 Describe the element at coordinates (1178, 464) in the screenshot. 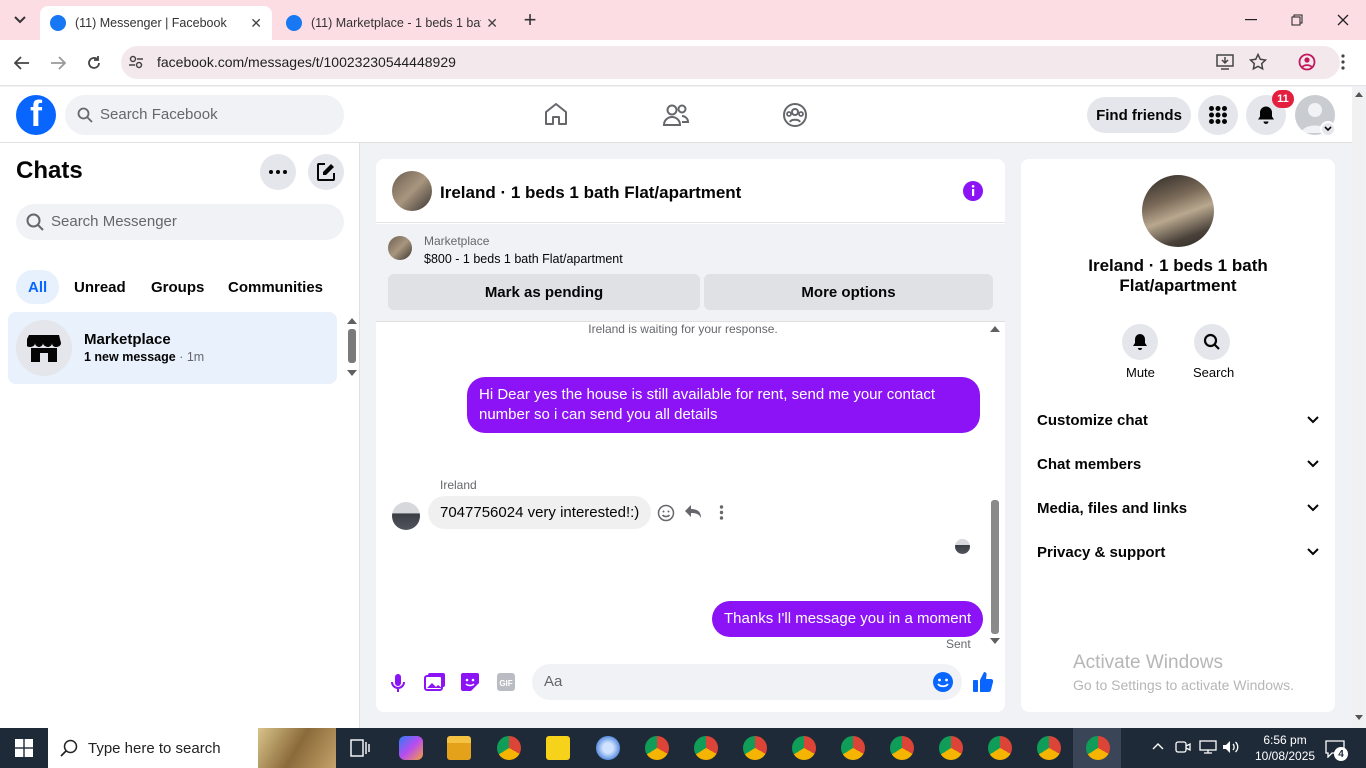

I see `section-chat-members: Chat members` at that location.